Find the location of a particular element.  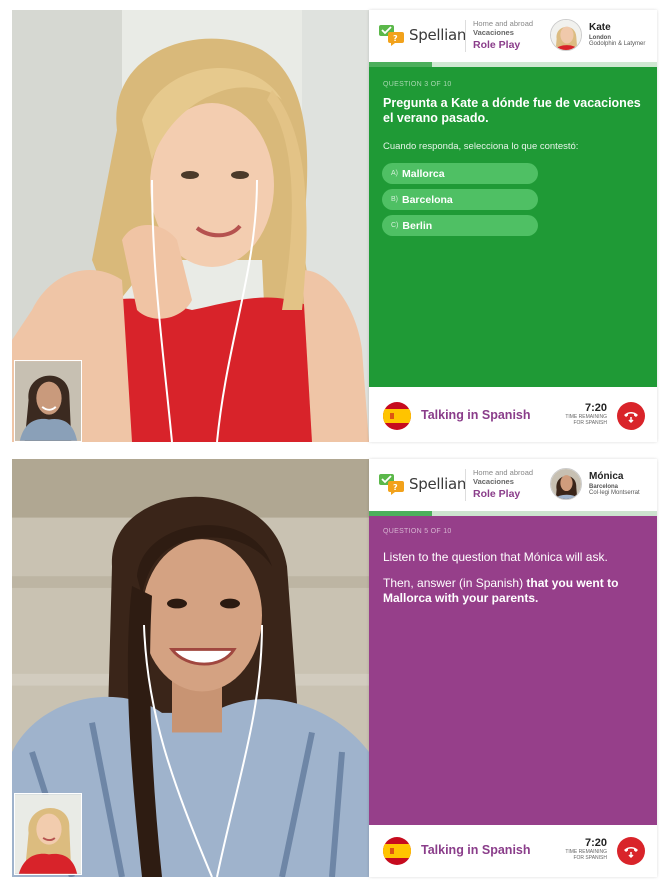

brunette-student-thumbnail-image is located at coordinates (48, 401).